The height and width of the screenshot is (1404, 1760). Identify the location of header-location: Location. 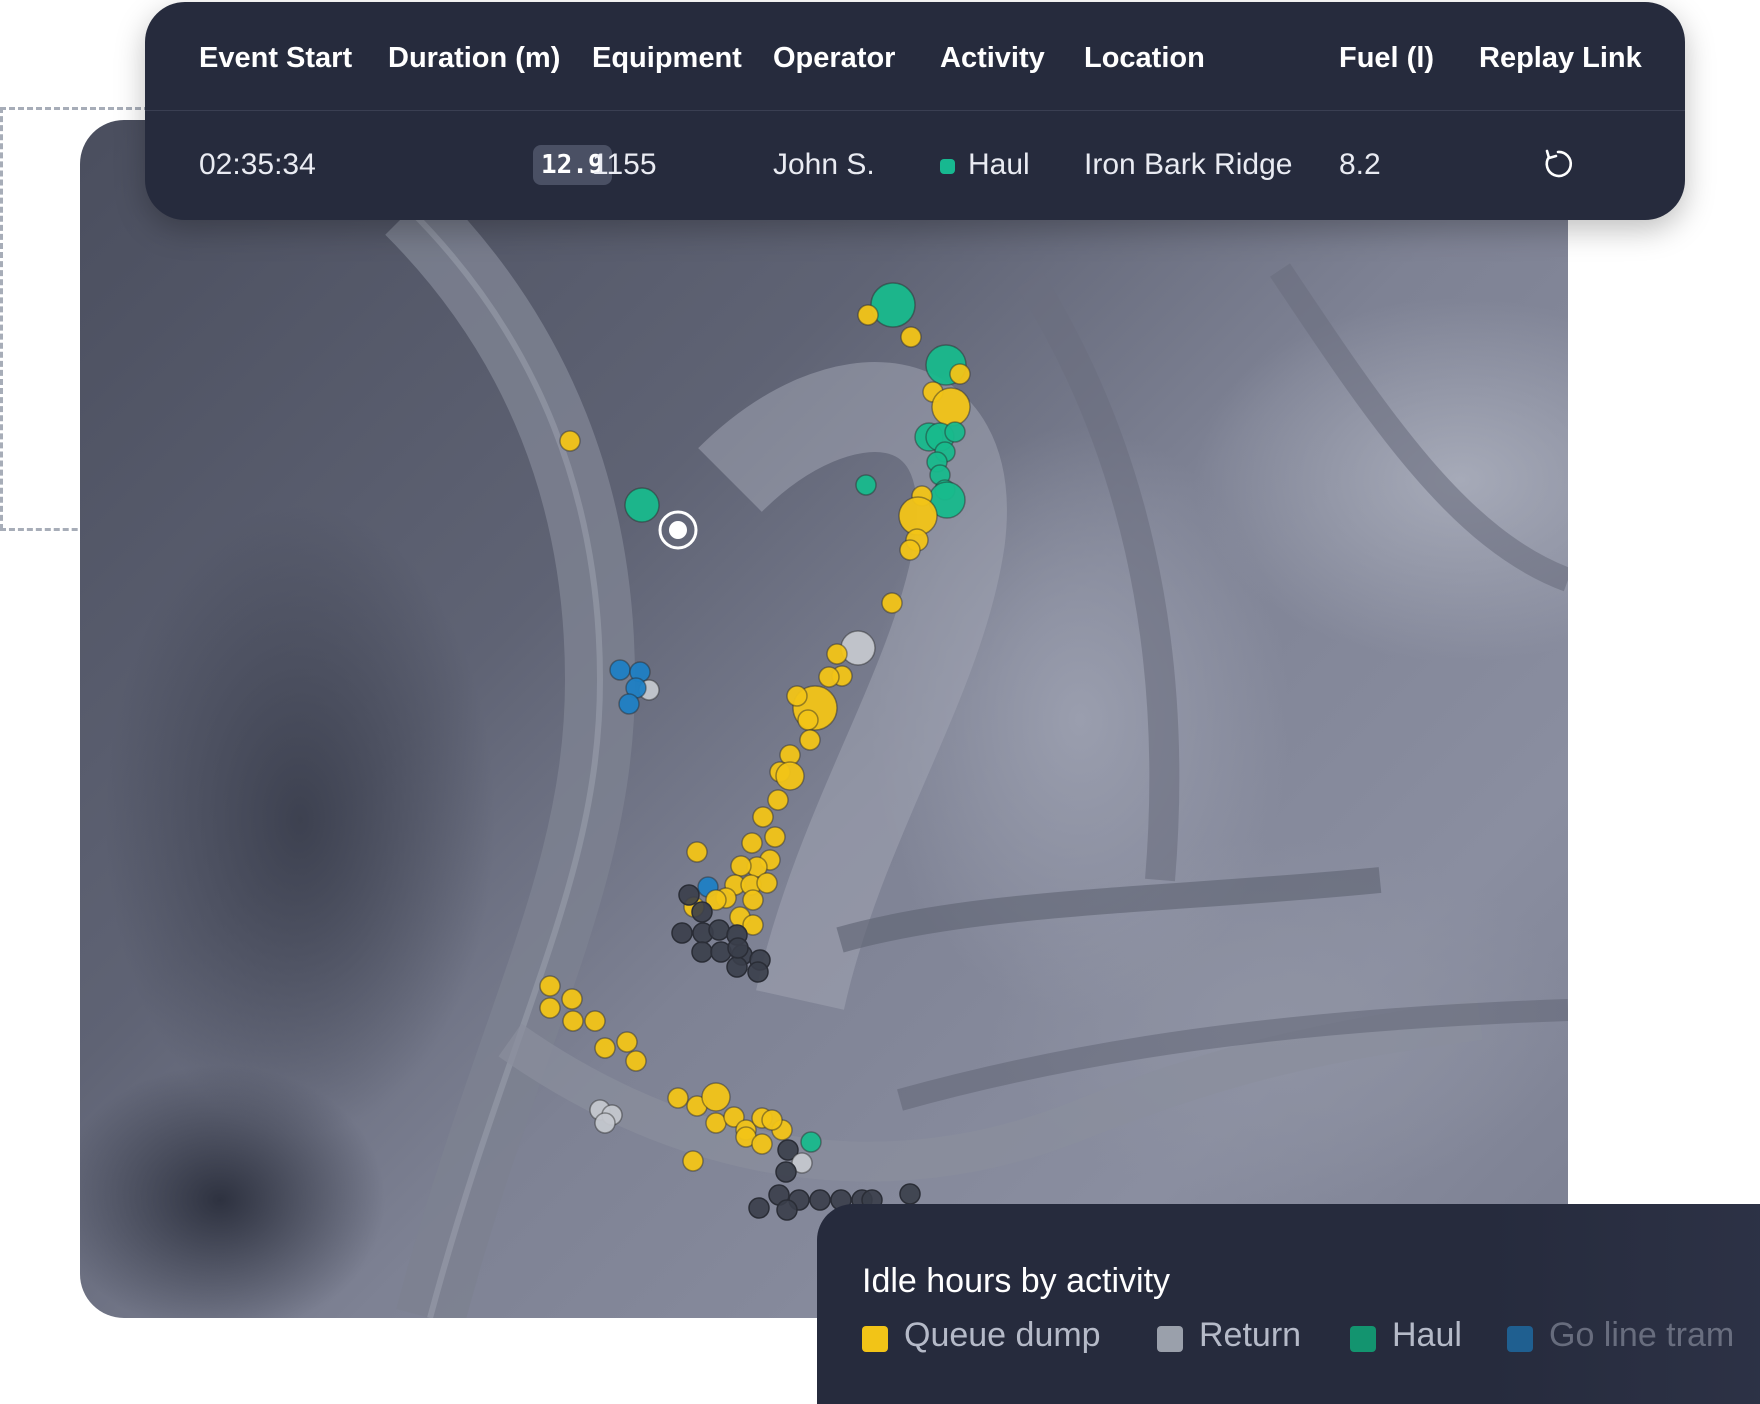
(1144, 58).